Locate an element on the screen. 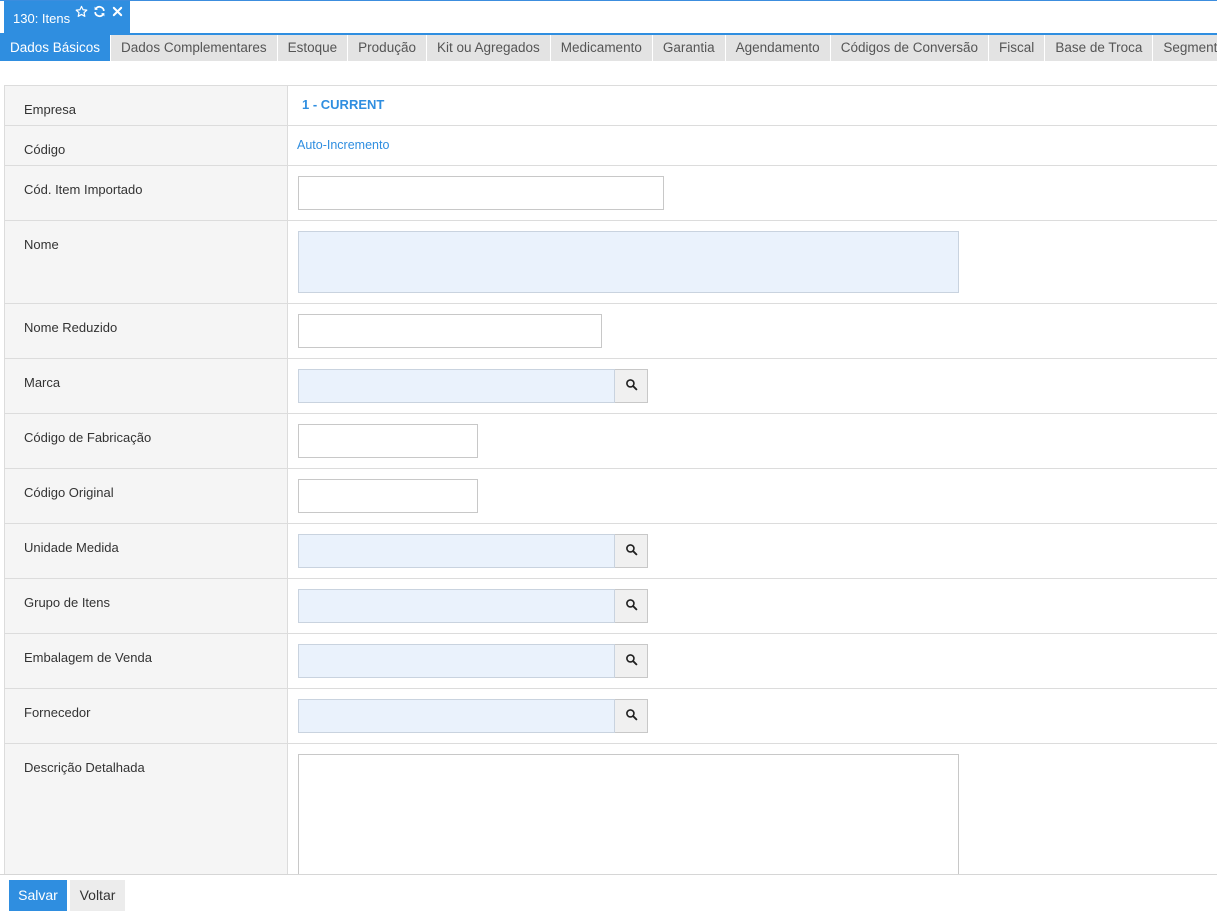 The height and width of the screenshot is (916, 1217). tab-producao: Produção is located at coordinates (387, 48).